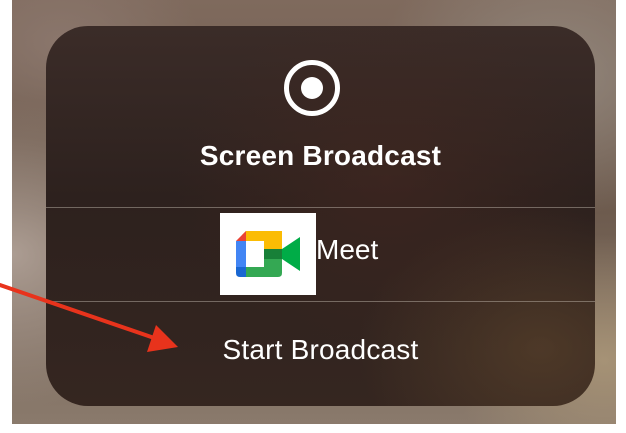 This screenshot has height=433, width=626. What do you see at coordinates (347, 249) in the screenshot?
I see `option-label: Meet` at bounding box center [347, 249].